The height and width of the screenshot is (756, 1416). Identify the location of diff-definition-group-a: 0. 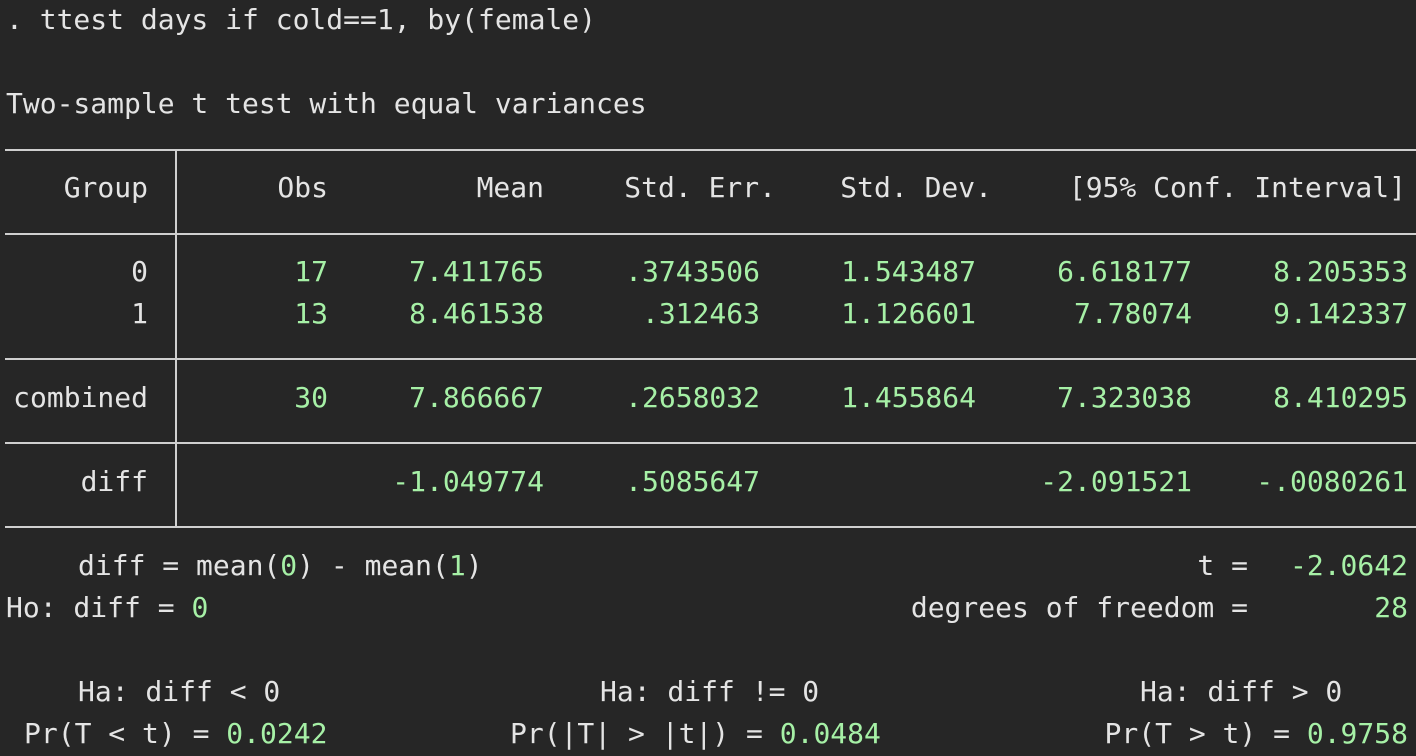
(289, 565).